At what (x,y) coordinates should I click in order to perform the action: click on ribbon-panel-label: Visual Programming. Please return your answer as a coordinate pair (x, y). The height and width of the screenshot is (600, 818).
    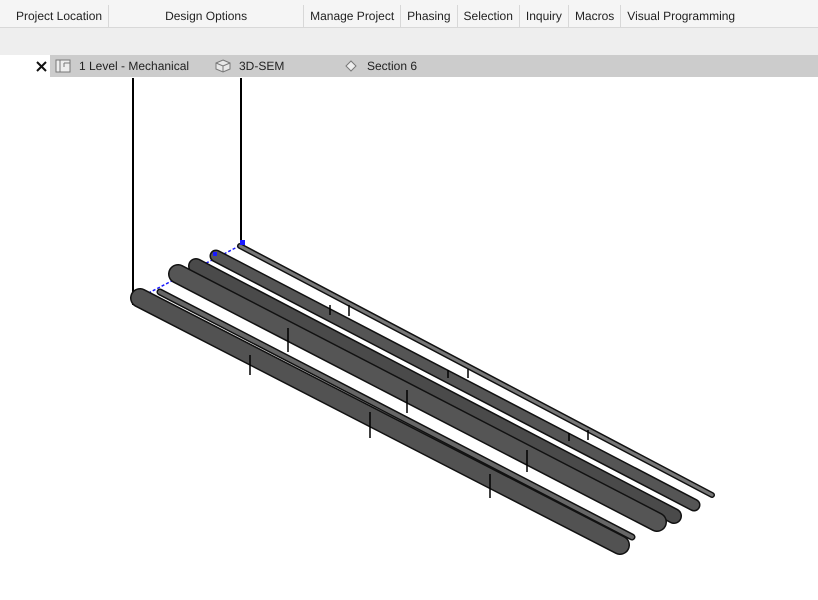
    Looking at the image, I should click on (681, 16).